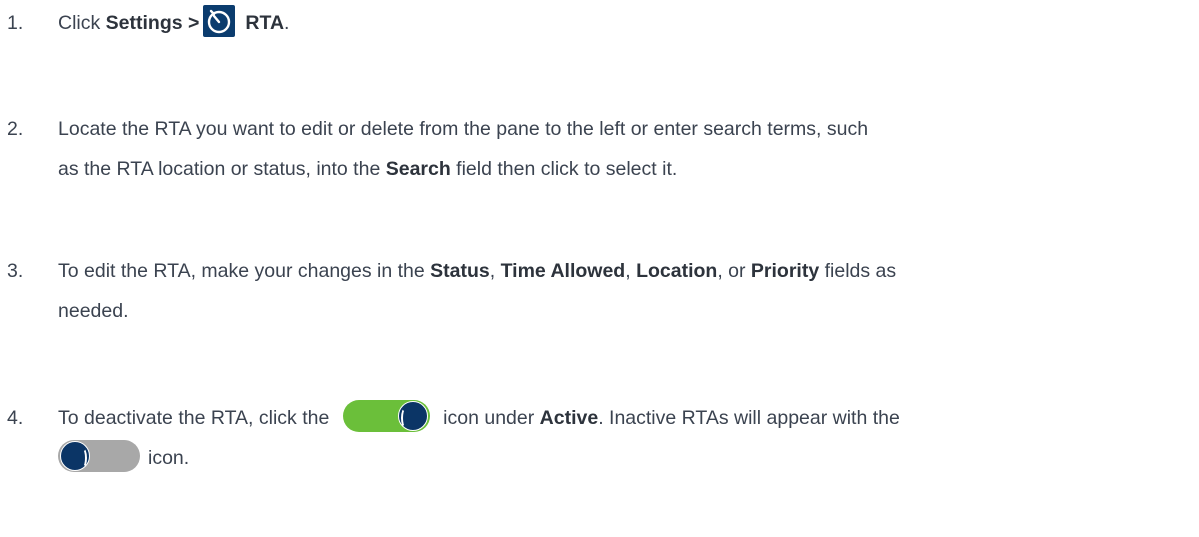 Image resolution: width=1199 pixels, height=537 pixels. Describe the element at coordinates (152, 23) in the screenshot. I see `settings-label: Settings >` at that location.